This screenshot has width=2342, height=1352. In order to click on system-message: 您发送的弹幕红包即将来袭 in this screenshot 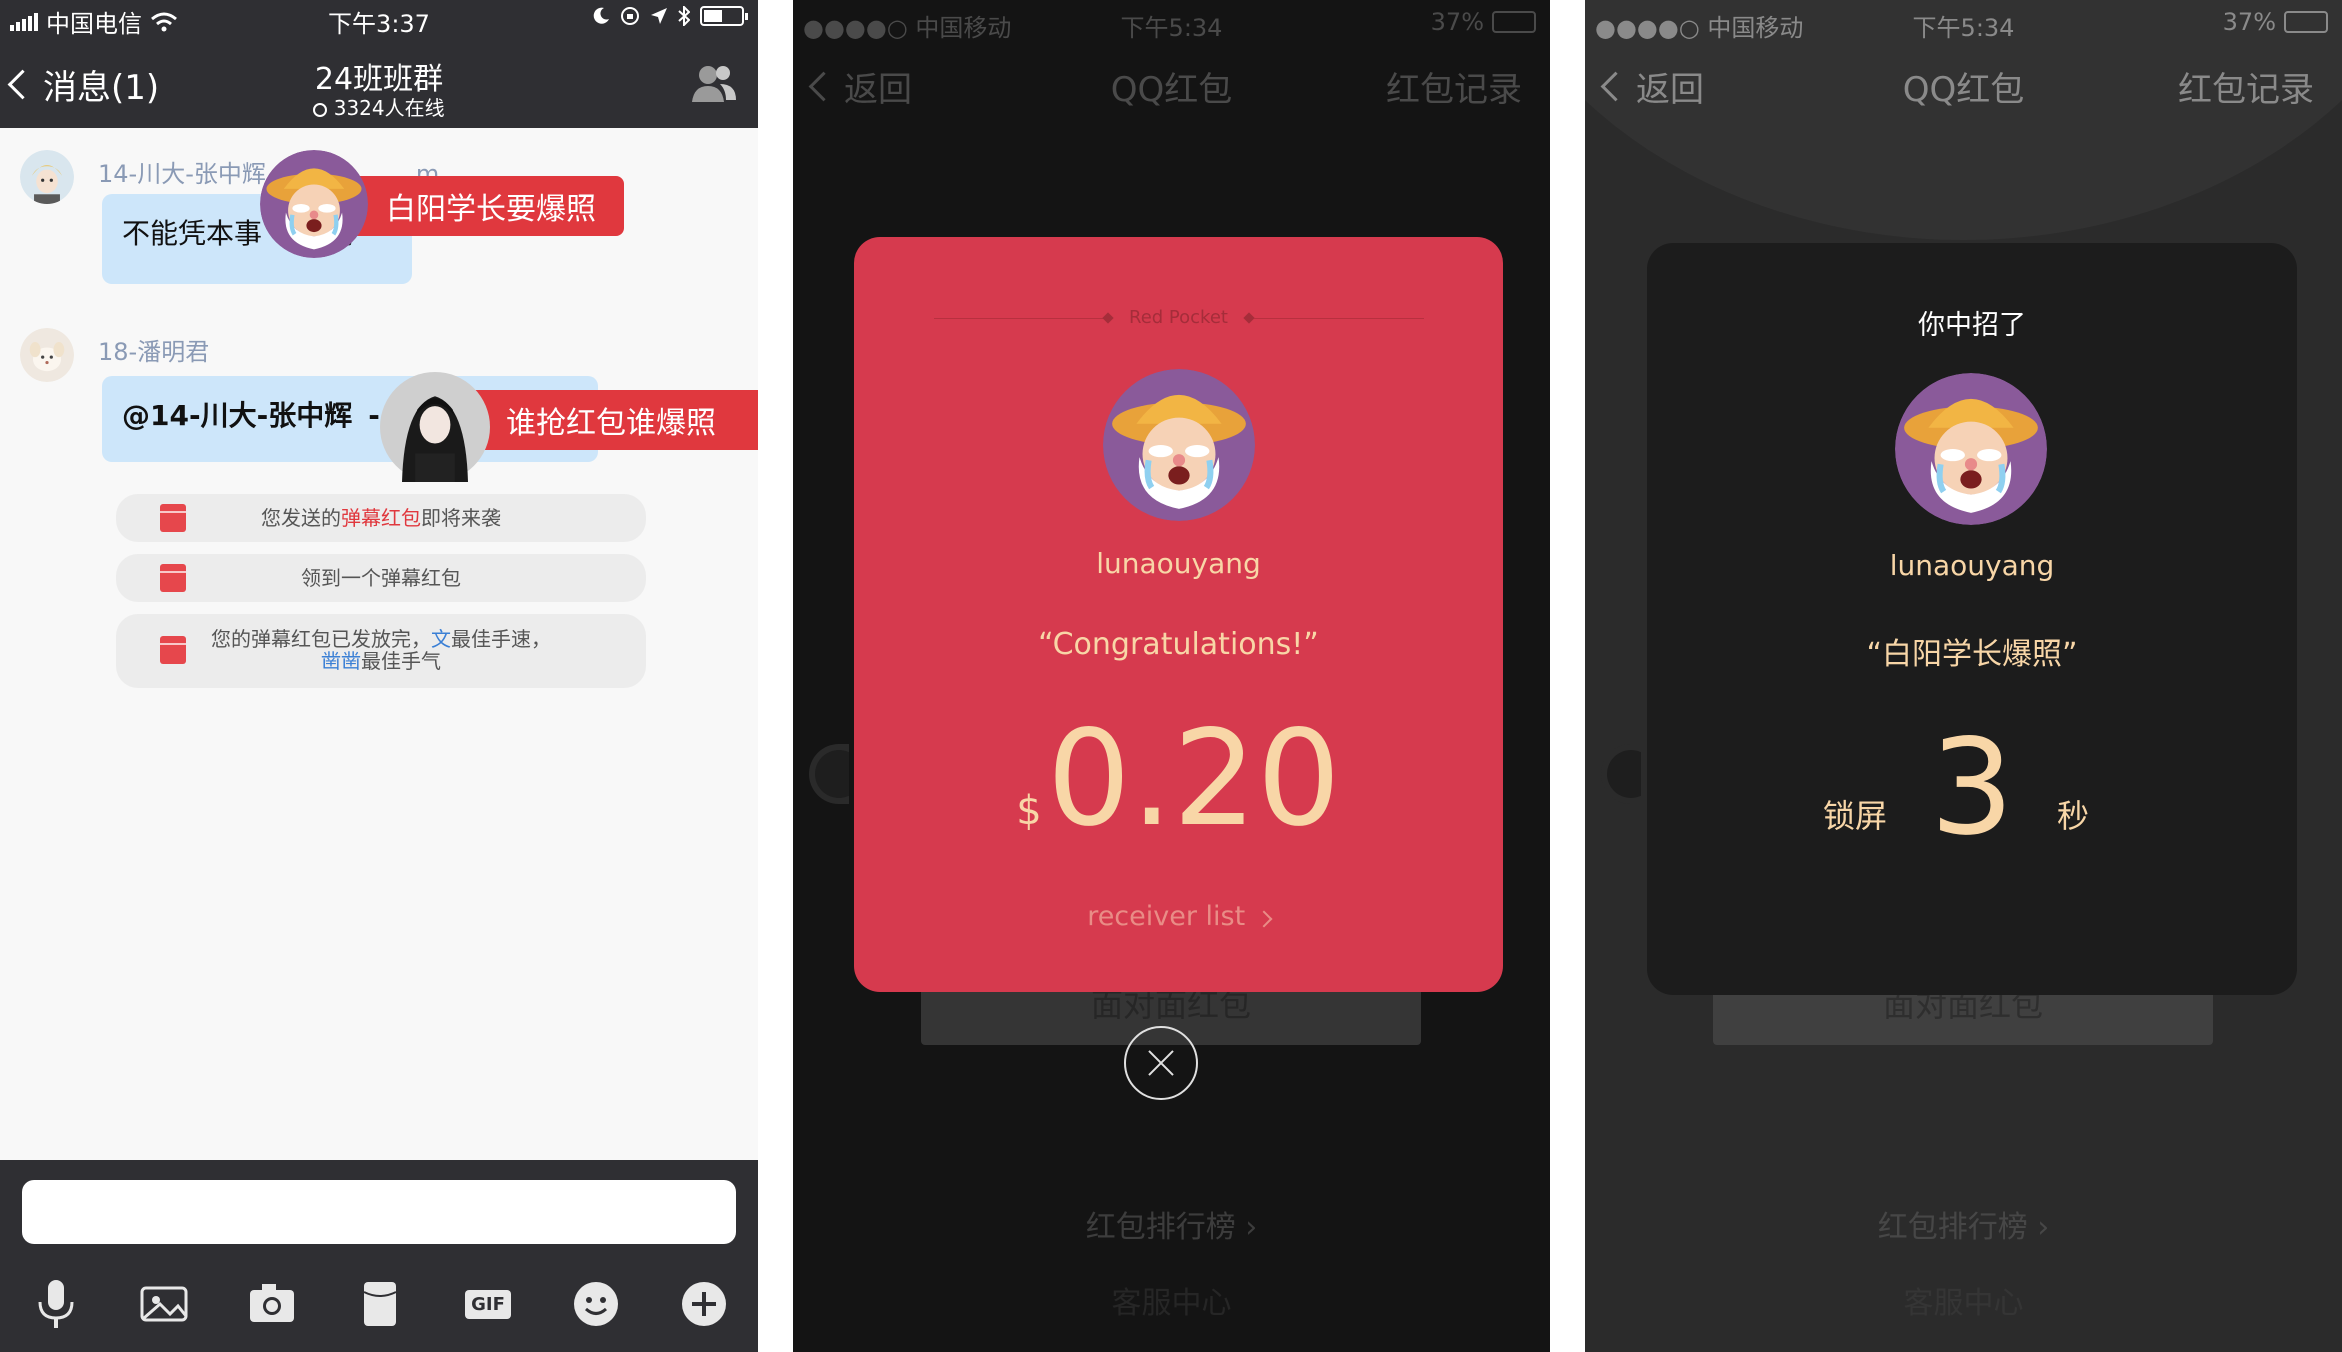, I will do `click(381, 518)`.